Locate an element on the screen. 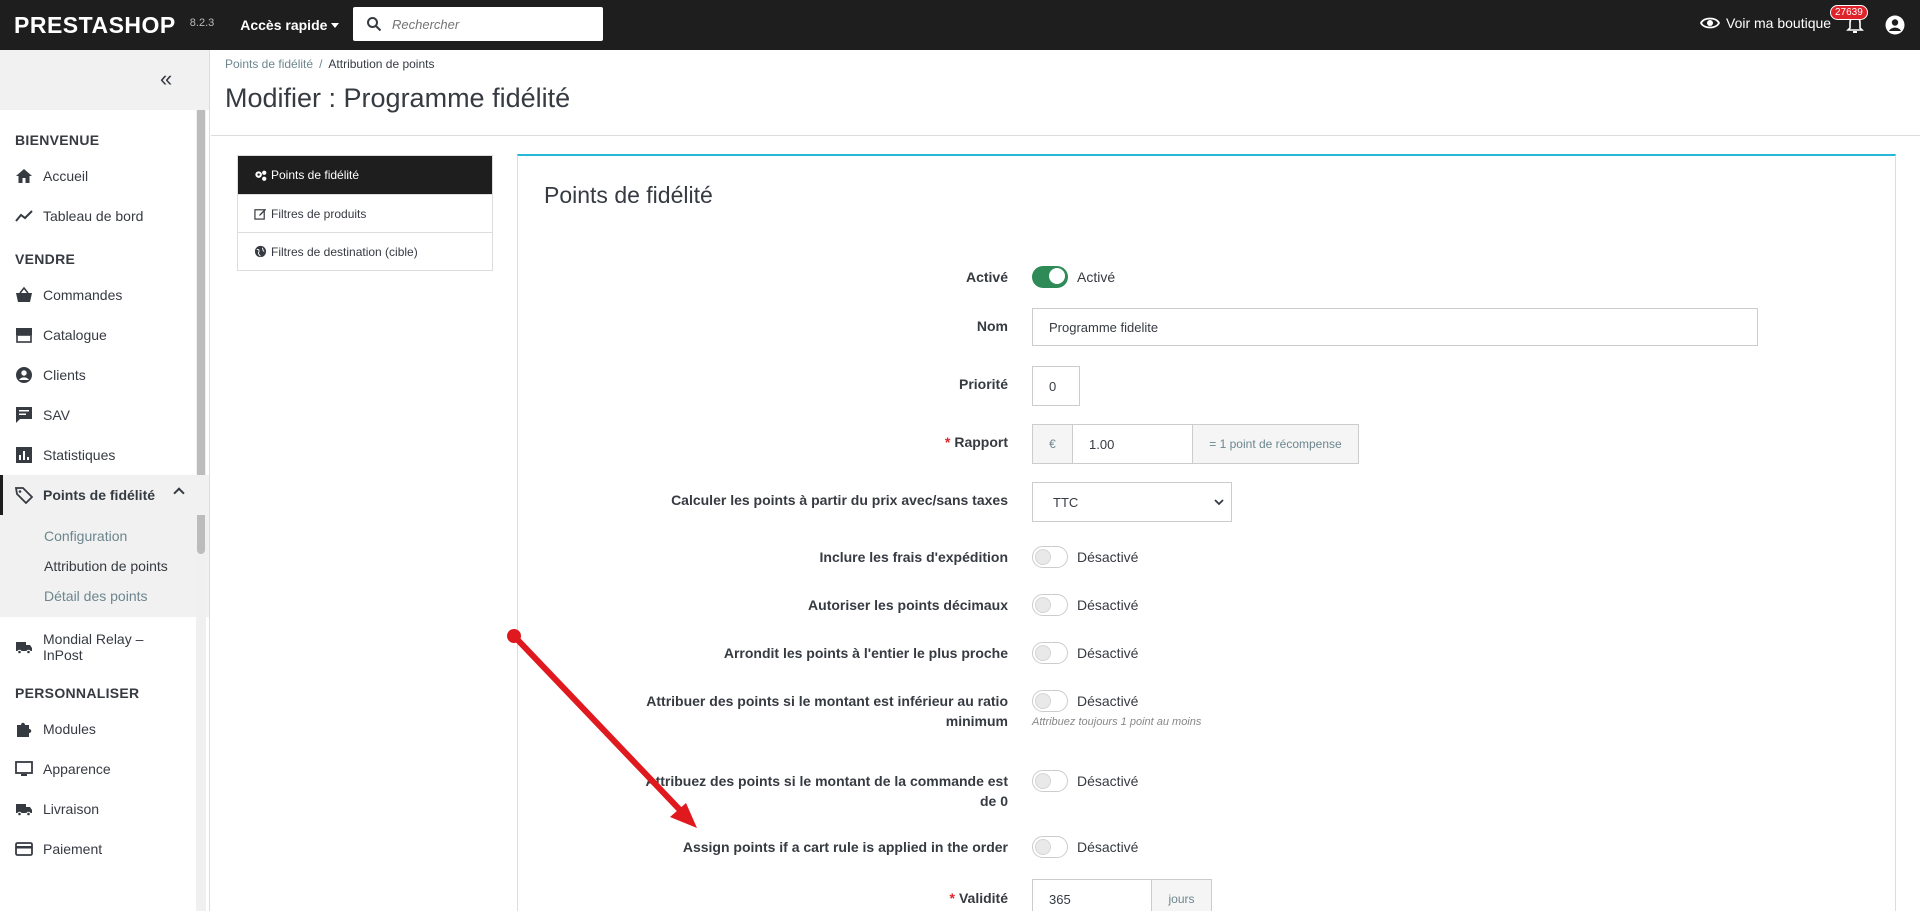 The height and width of the screenshot is (911, 1920). quick-access-button: Accès rapide is located at coordinates (290, 25).